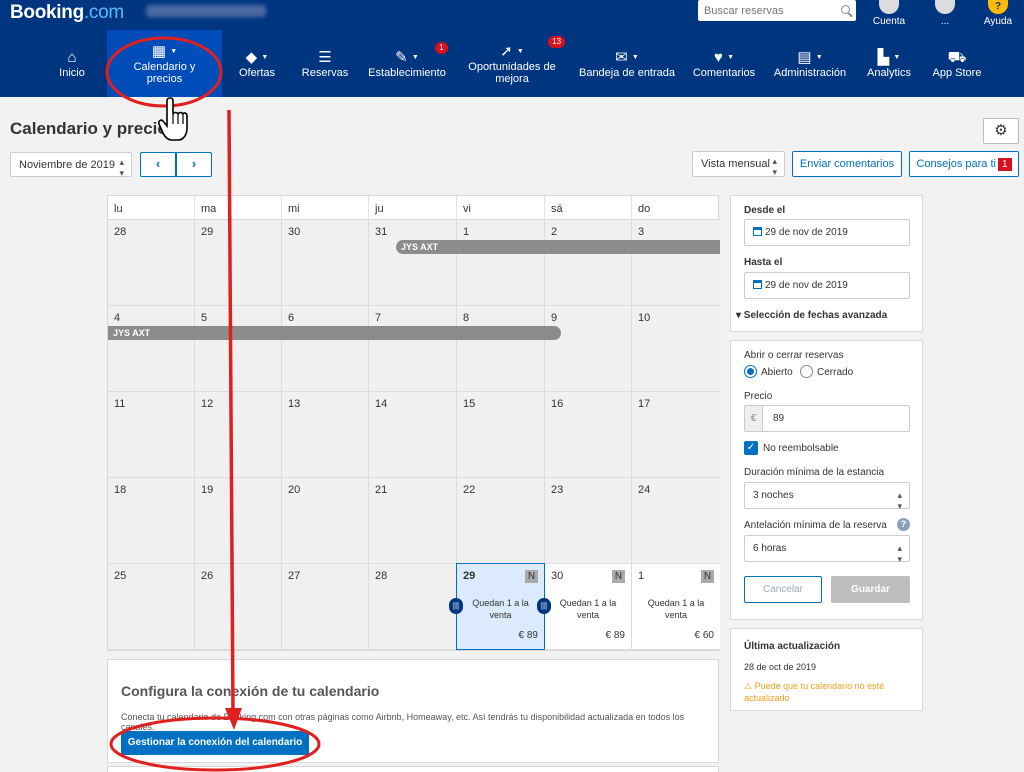  I want to click on calendar-day: 27, so click(325, 607).